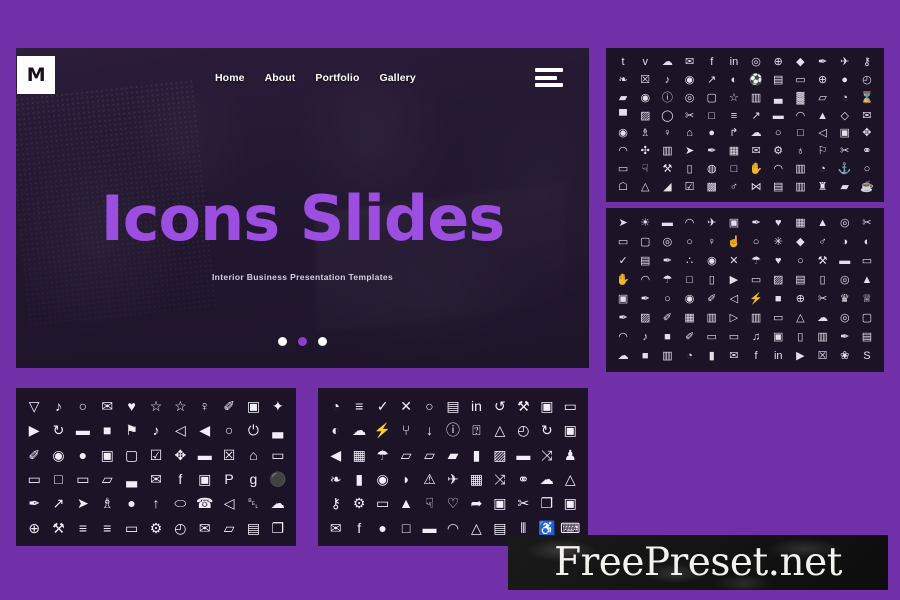 This screenshot has width=900, height=600. Describe the element at coordinates (690, 223) in the screenshot. I see `graduation-cap-icon: ◠` at that location.